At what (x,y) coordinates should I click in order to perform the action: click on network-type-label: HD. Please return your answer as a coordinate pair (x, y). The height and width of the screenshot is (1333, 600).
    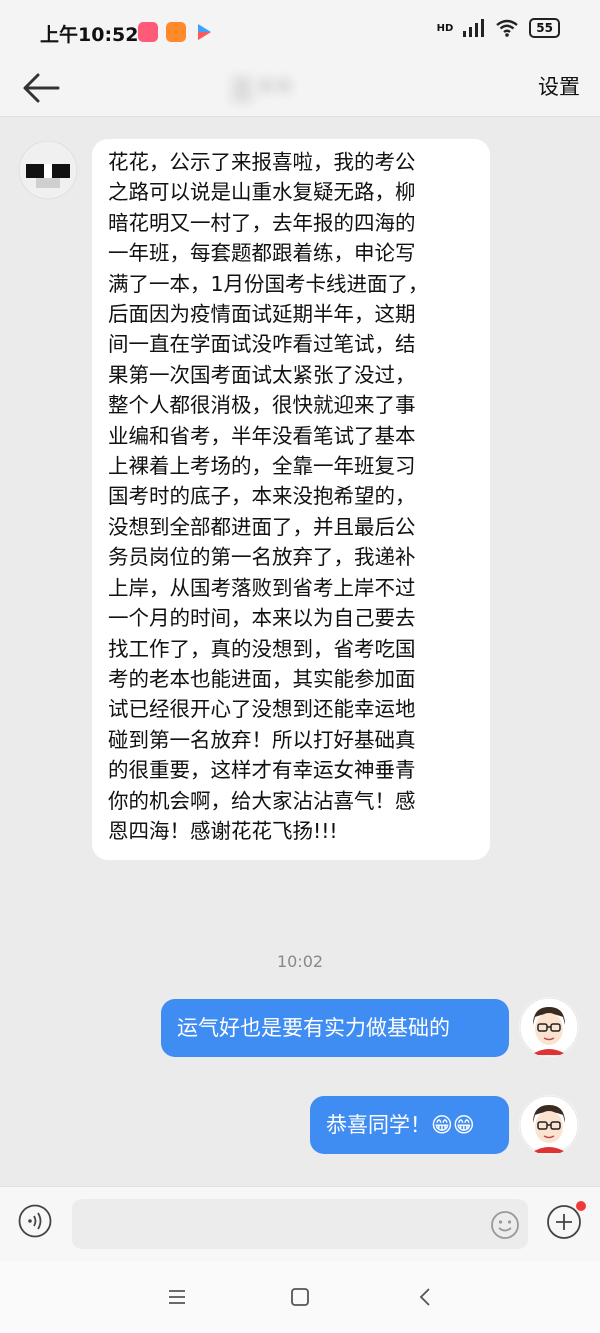
    Looking at the image, I should click on (445, 28).